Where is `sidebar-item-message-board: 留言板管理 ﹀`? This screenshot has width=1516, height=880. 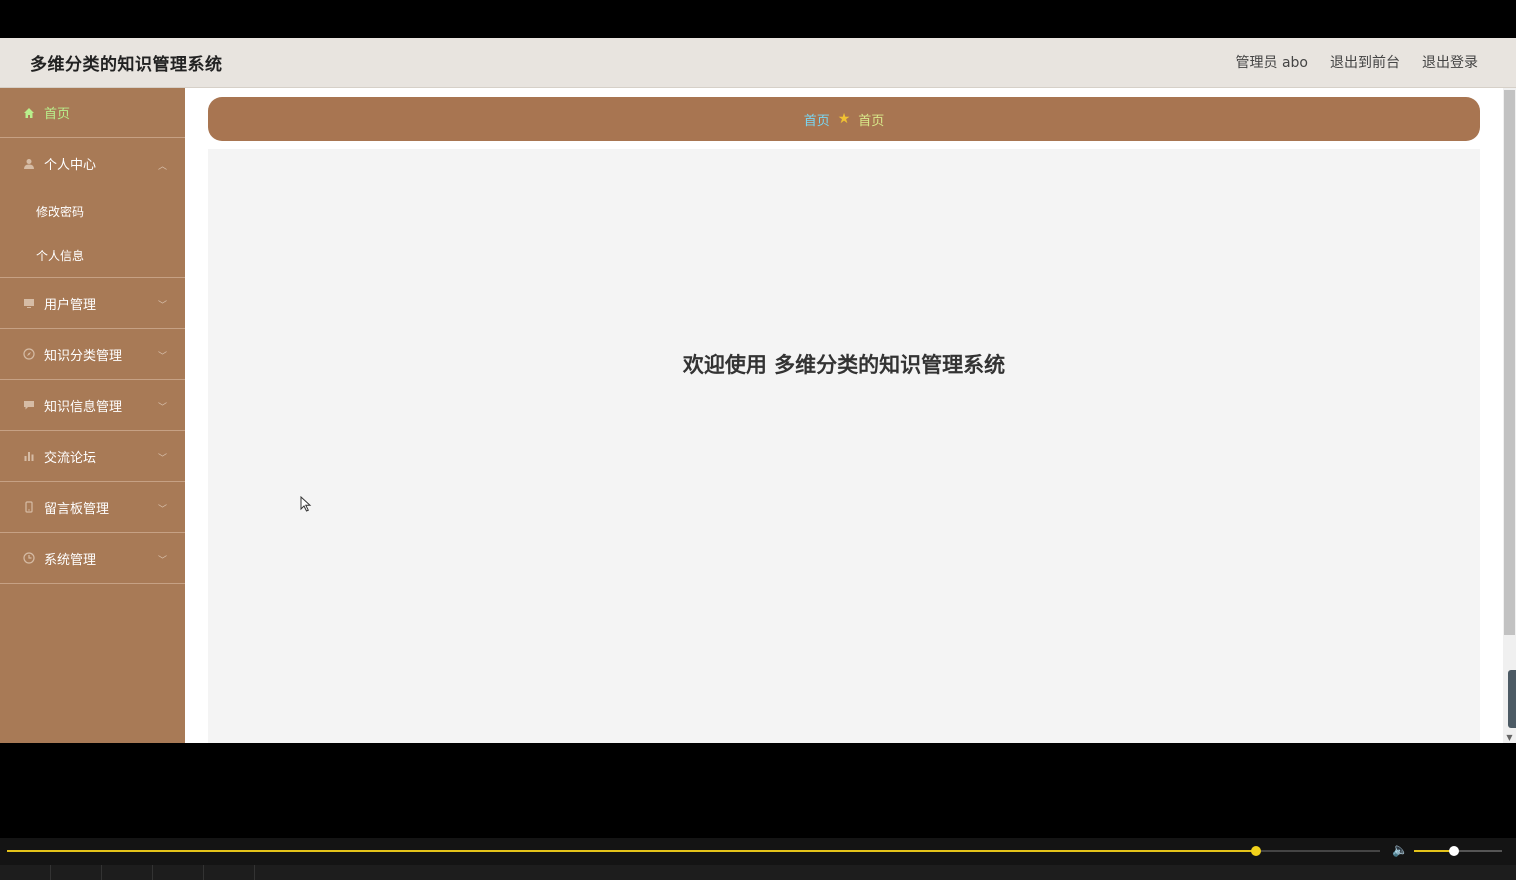 sidebar-item-message-board: 留言板管理 ﹀ is located at coordinates (92, 507).